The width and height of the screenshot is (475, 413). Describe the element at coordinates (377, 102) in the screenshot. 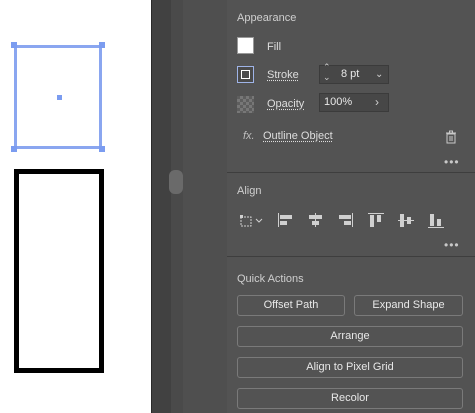

I see `opacity-expand-icon: ›` at that location.